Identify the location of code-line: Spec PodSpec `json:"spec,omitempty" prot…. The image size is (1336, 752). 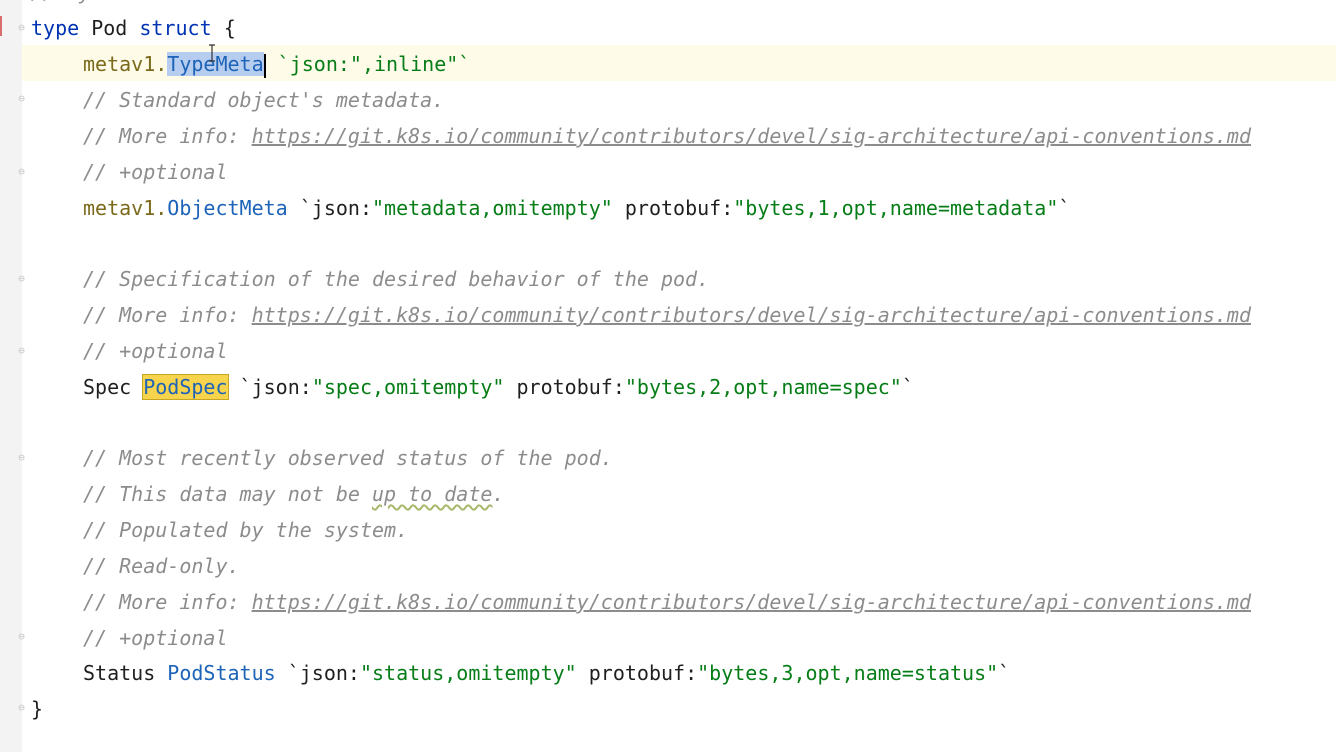
(498, 387).